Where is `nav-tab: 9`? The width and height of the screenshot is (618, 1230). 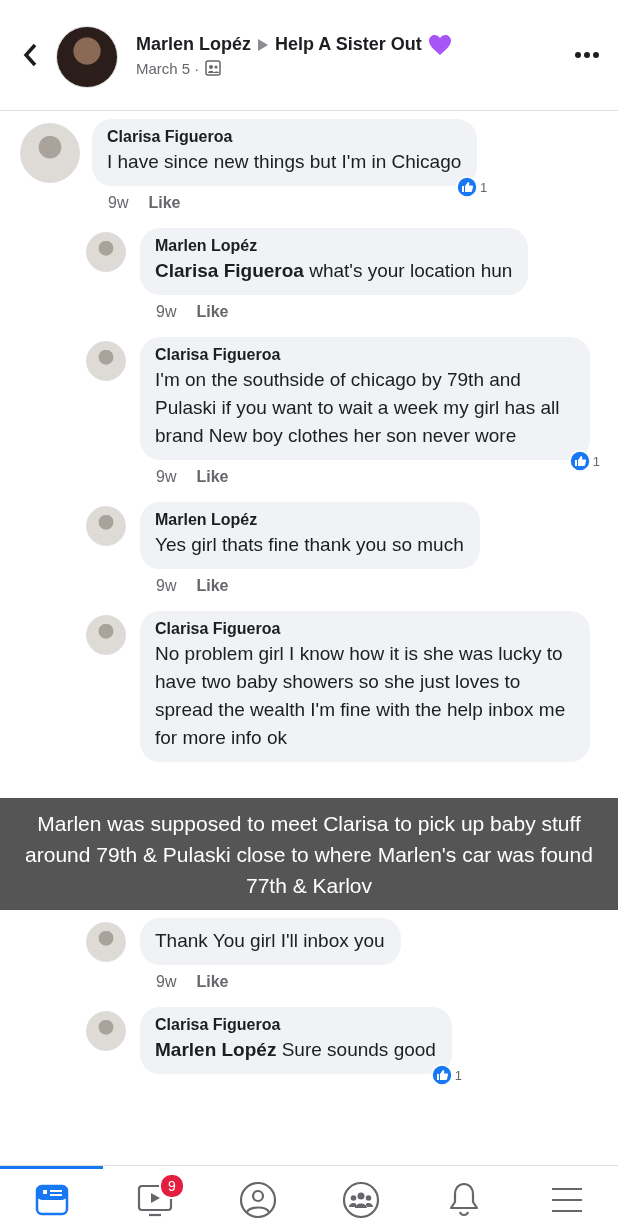 nav-tab: 9 is located at coordinates (154, 1198).